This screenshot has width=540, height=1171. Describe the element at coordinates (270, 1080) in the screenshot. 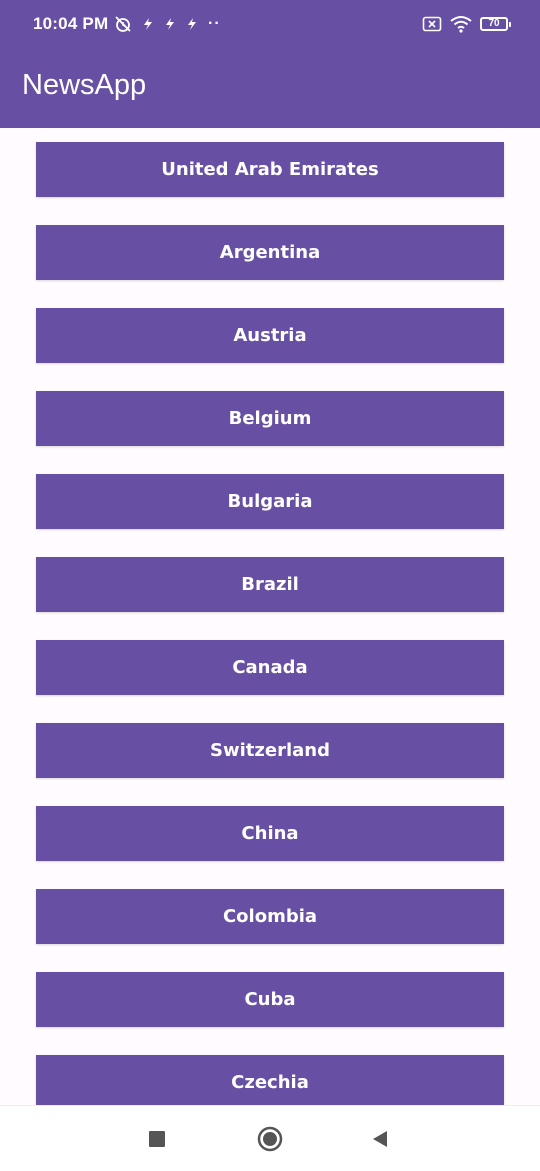

I see `country-button-czechia: Czechia` at that location.